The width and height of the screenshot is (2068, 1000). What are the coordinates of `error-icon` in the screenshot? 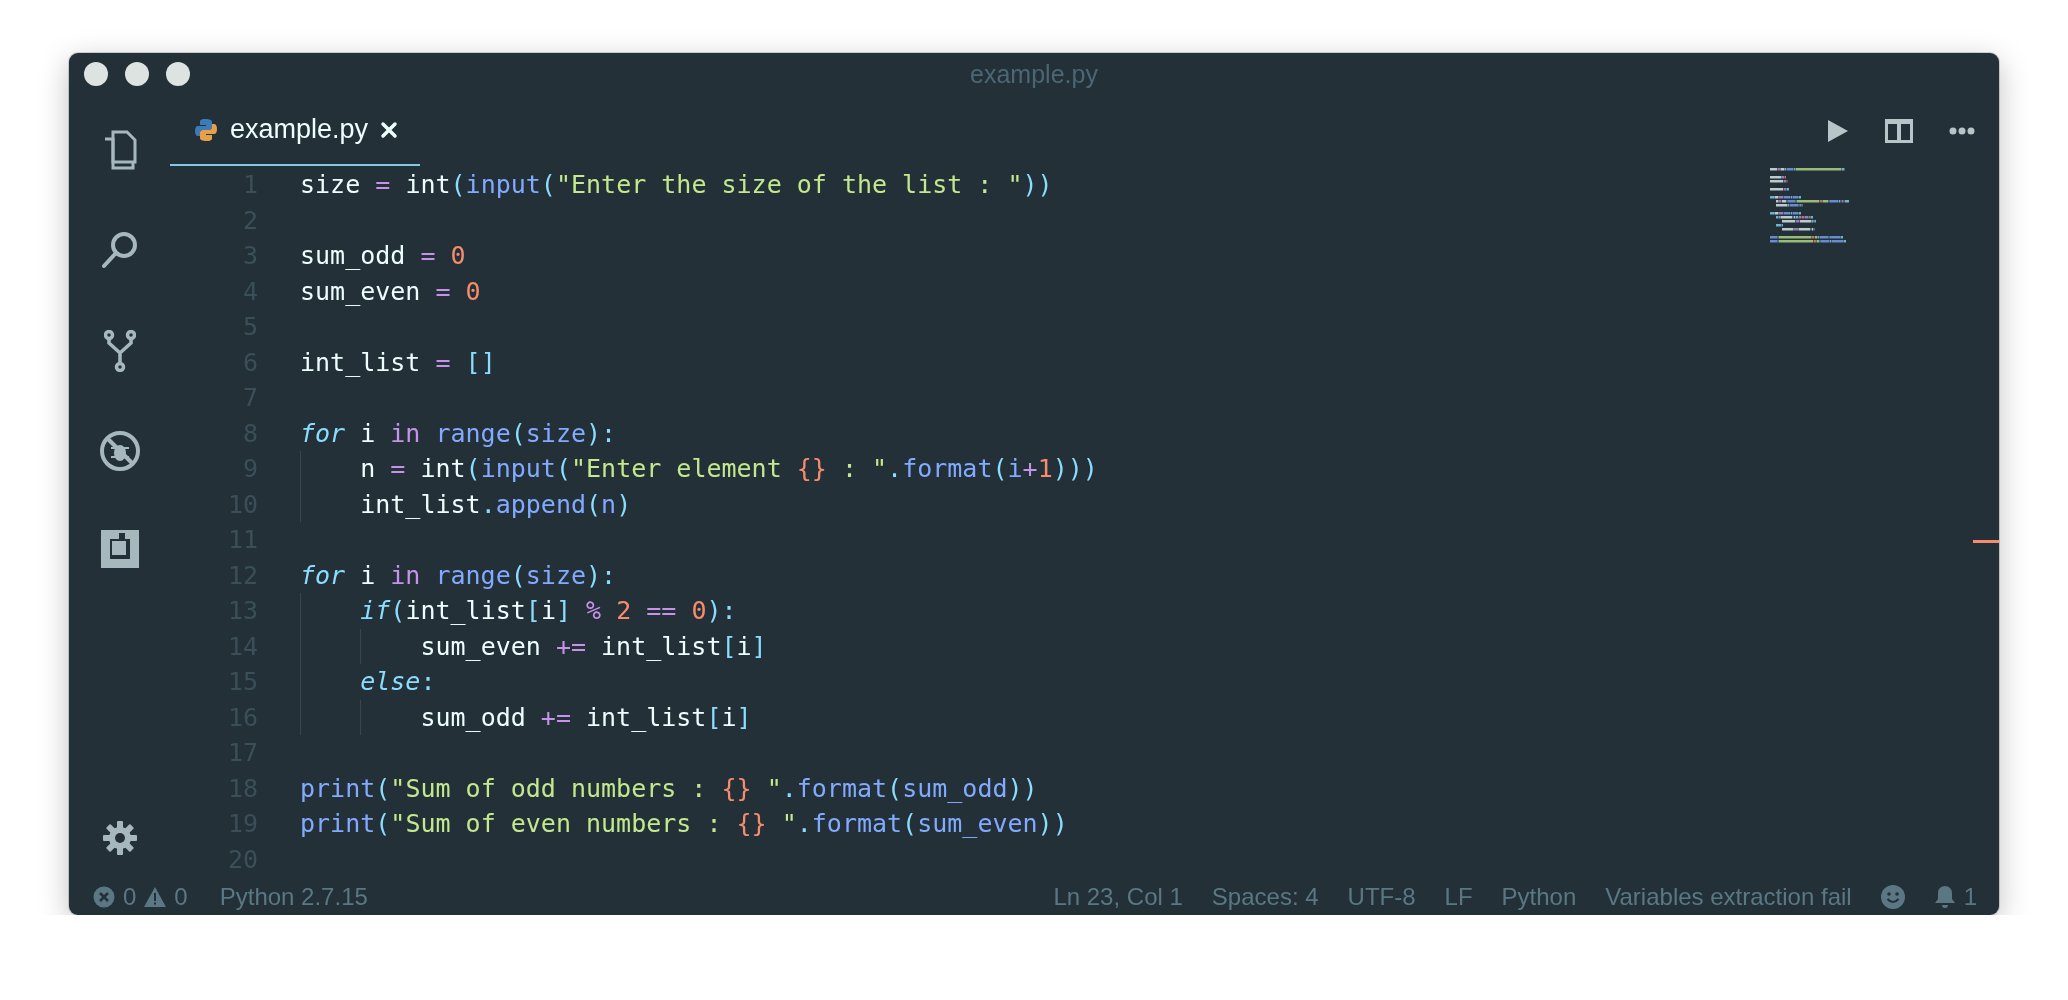 It's located at (104, 897).